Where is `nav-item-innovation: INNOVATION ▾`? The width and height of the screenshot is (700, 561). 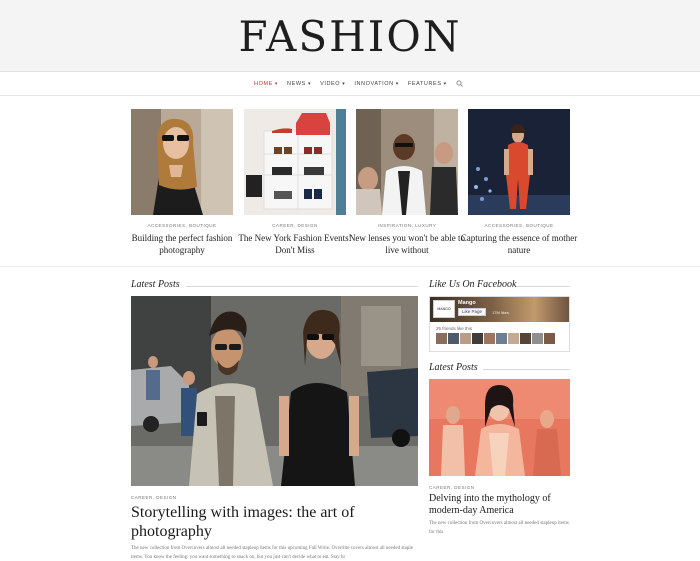 nav-item-innovation: INNOVATION ▾ is located at coordinates (376, 84).